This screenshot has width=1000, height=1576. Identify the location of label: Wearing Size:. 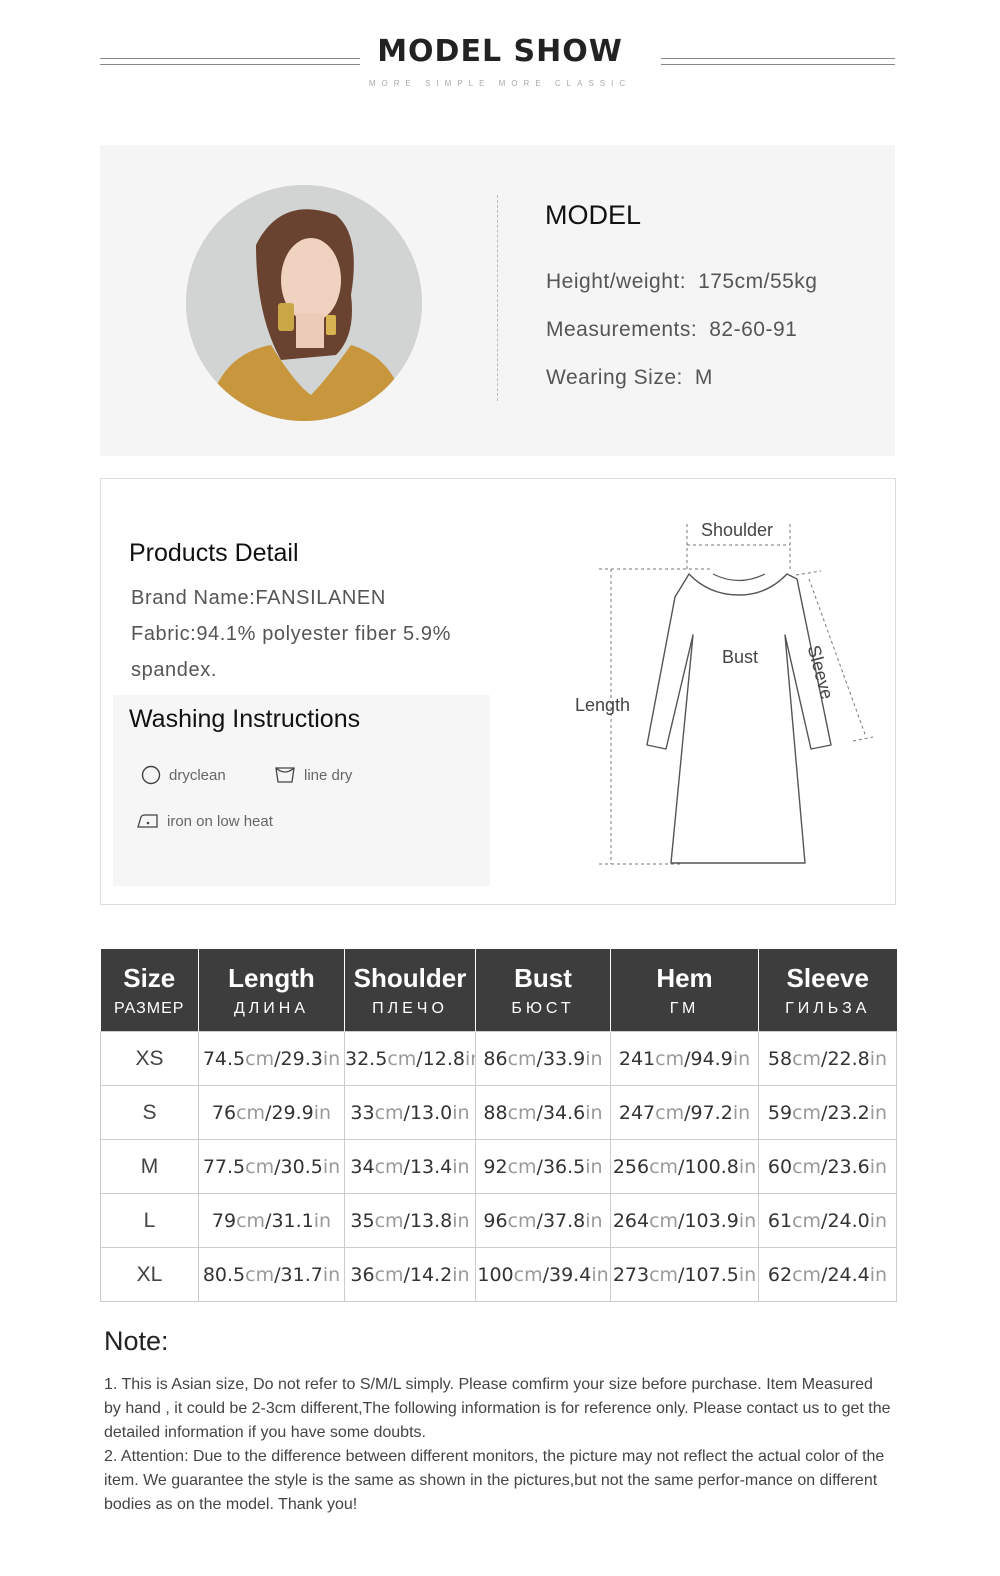
(614, 377).